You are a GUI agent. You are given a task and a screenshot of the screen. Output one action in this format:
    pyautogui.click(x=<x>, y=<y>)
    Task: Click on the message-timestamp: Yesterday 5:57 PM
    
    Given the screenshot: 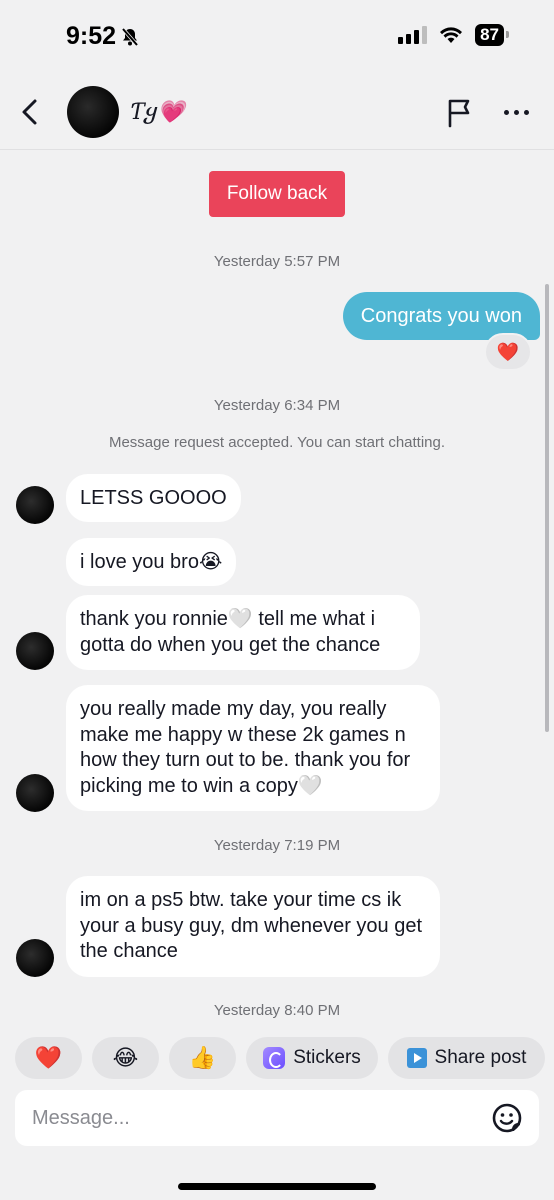 What is the action you would take?
    pyautogui.click(x=277, y=261)
    